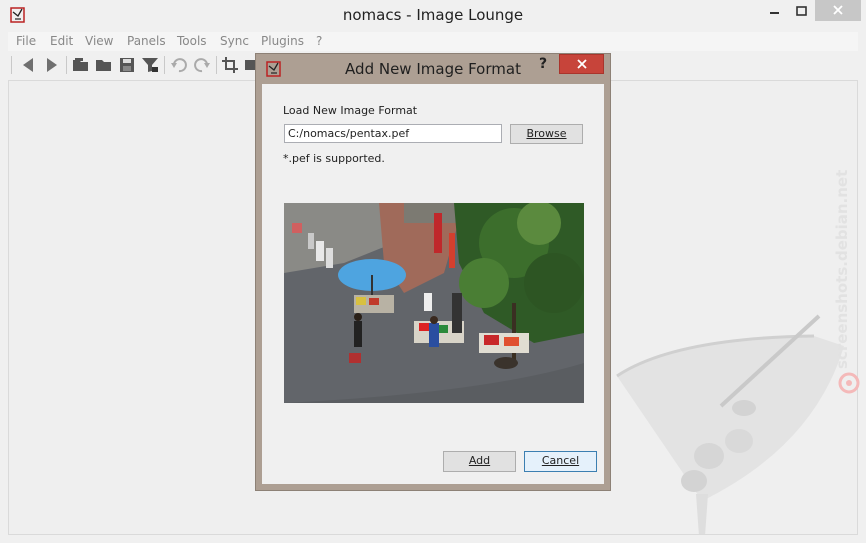 The height and width of the screenshot is (543, 866). I want to click on menu-sync: Sync, so click(234, 41).